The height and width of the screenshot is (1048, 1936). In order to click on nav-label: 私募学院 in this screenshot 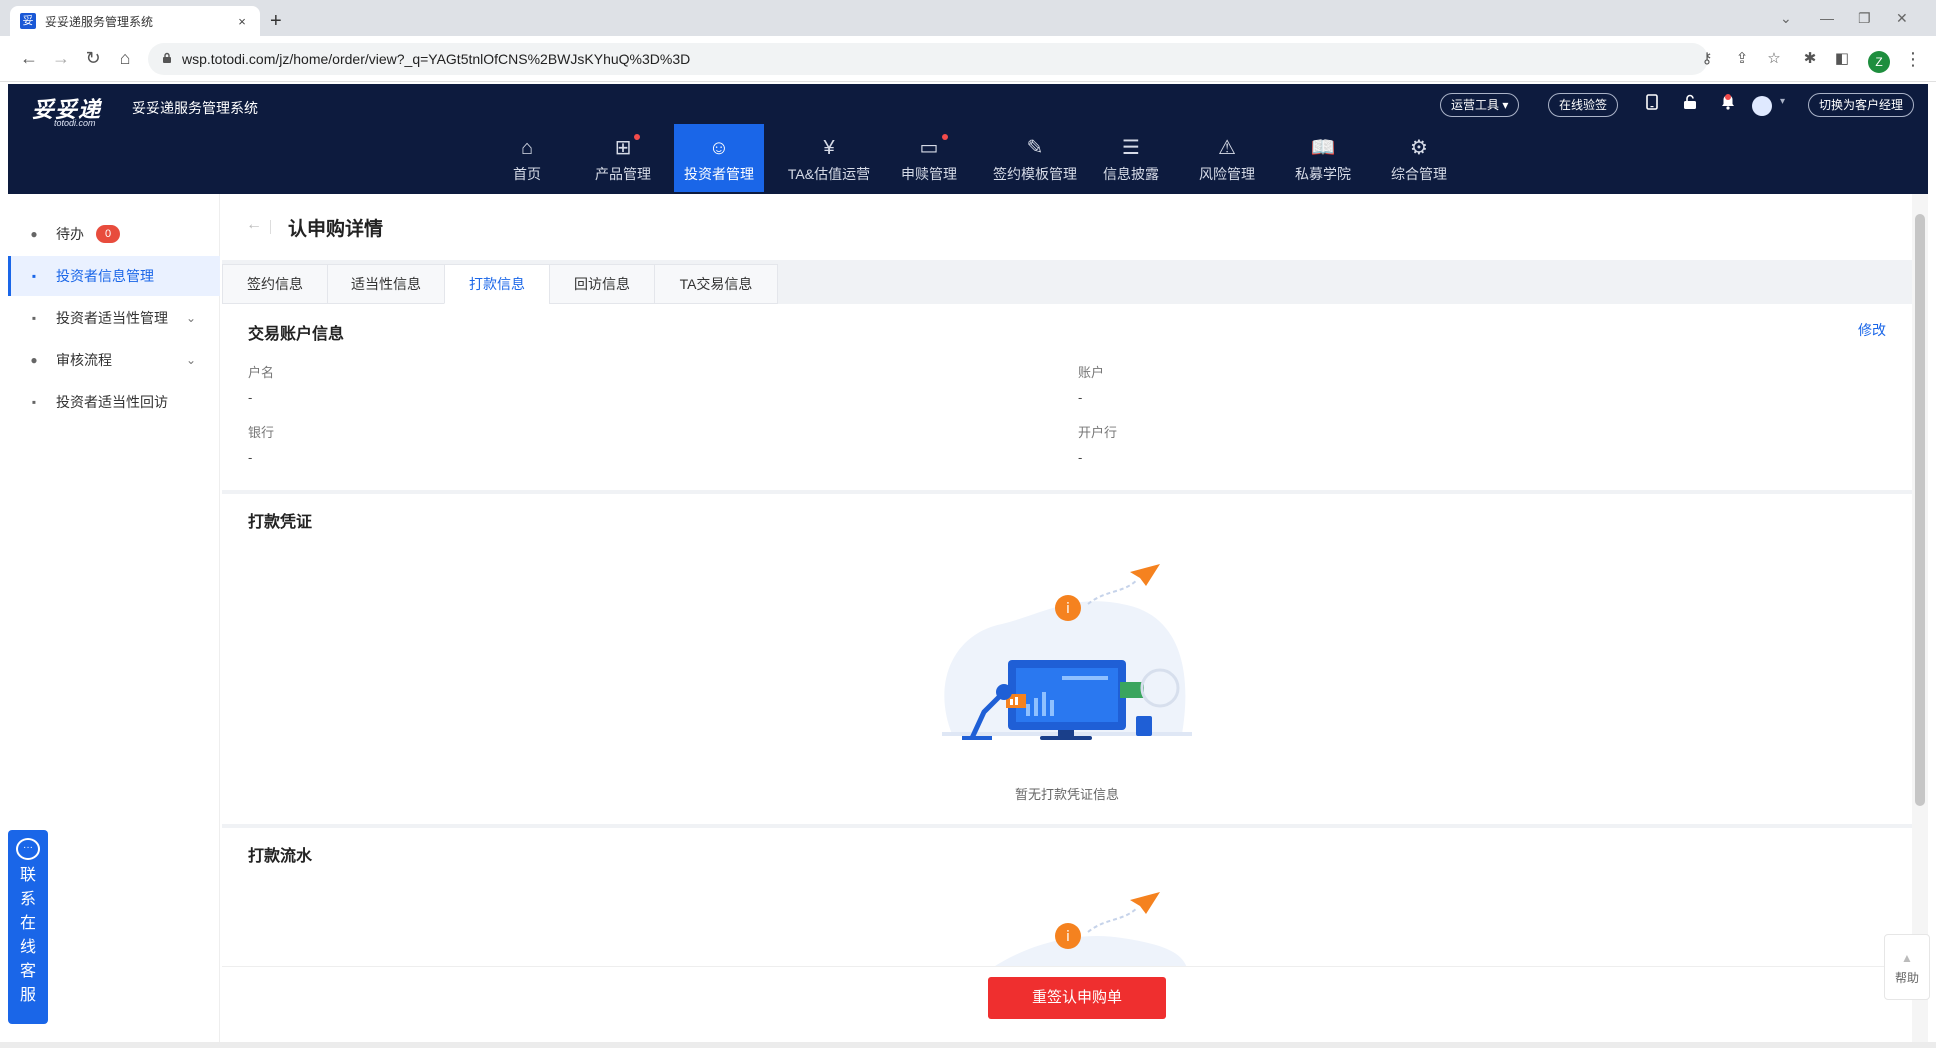, I will do `click(1323, 174)`.